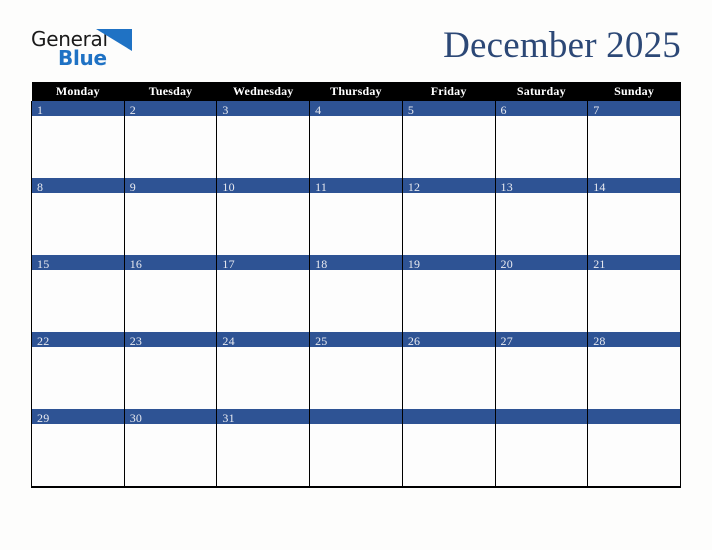 This screenshot has width=712, height=550. What do you see at coordinates (78, 416) in the screenshot?
I see `day-number-band: 29` at bounding box center [78, 416].